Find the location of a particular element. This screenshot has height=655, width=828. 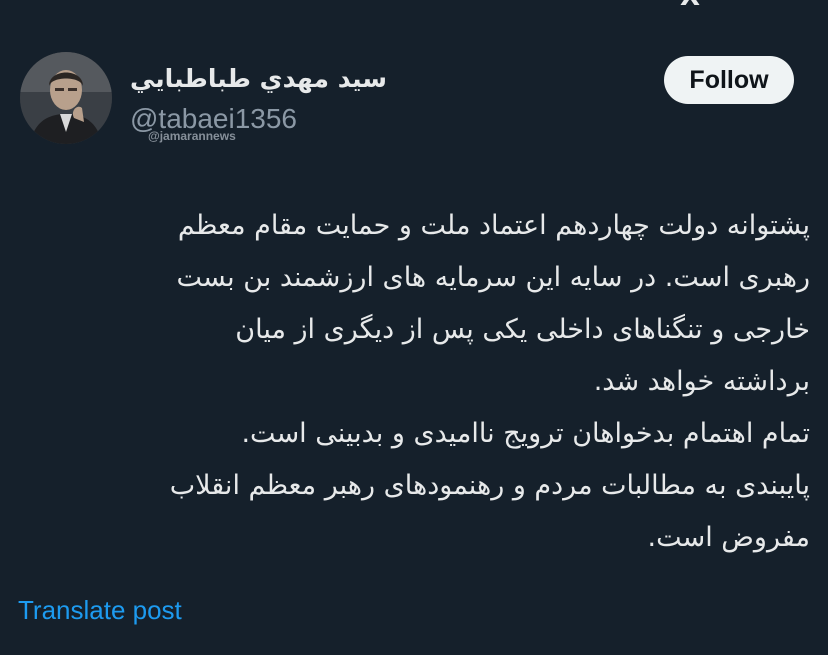

tweet-text-line: مفروض است. is located at coordinates (728, 537).